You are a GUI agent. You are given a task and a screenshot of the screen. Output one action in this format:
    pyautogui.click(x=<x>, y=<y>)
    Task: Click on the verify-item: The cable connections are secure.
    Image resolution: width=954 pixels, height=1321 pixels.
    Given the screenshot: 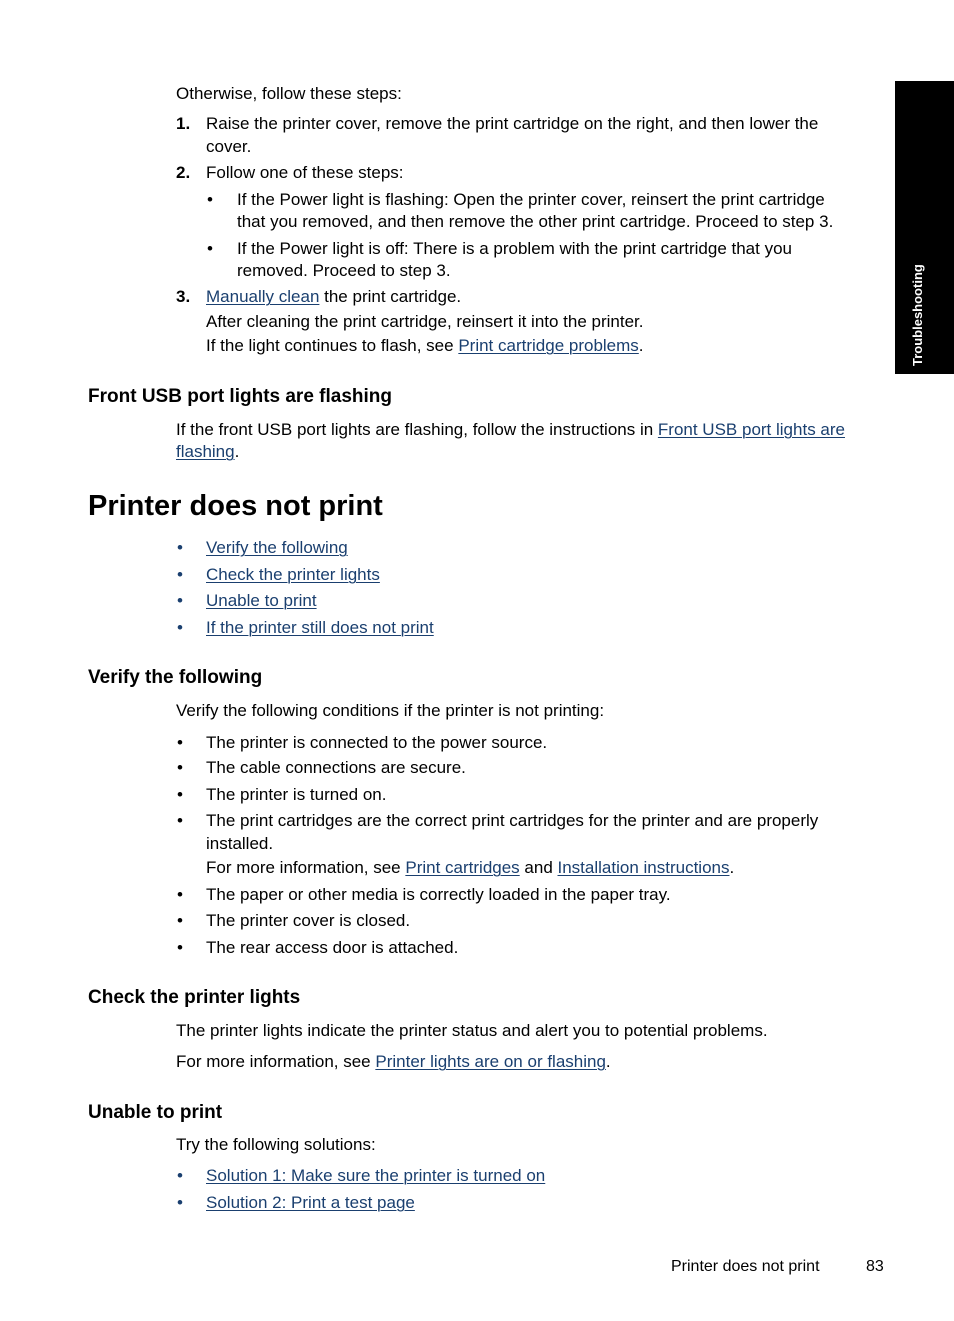 What is the action you would take?
    pyautogui.click(x=336, y=767)
    